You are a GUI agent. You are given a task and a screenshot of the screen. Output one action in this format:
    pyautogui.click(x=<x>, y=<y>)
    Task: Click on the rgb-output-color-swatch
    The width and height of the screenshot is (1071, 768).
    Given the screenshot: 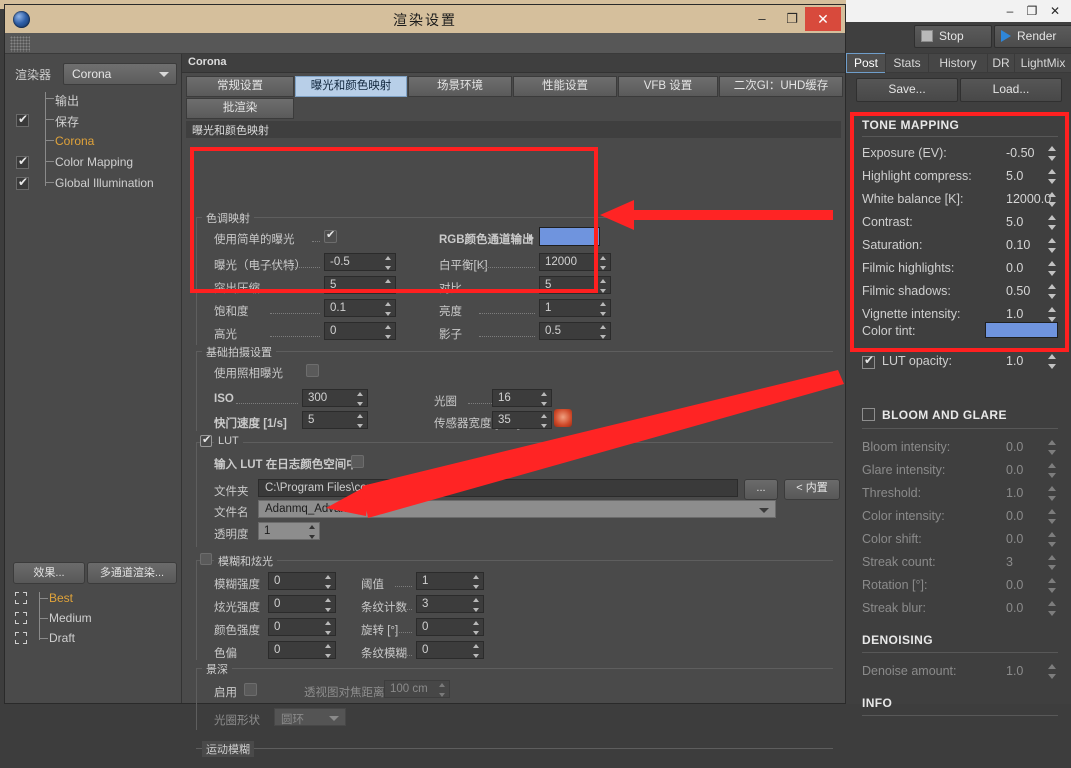 What is the action you would take?
    pyautogui.click(x=569, y=236)
    